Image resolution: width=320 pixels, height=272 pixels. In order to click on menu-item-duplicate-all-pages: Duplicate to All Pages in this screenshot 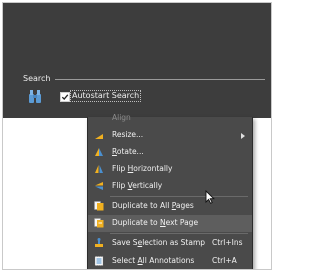, I will do `click(170, 206)`.